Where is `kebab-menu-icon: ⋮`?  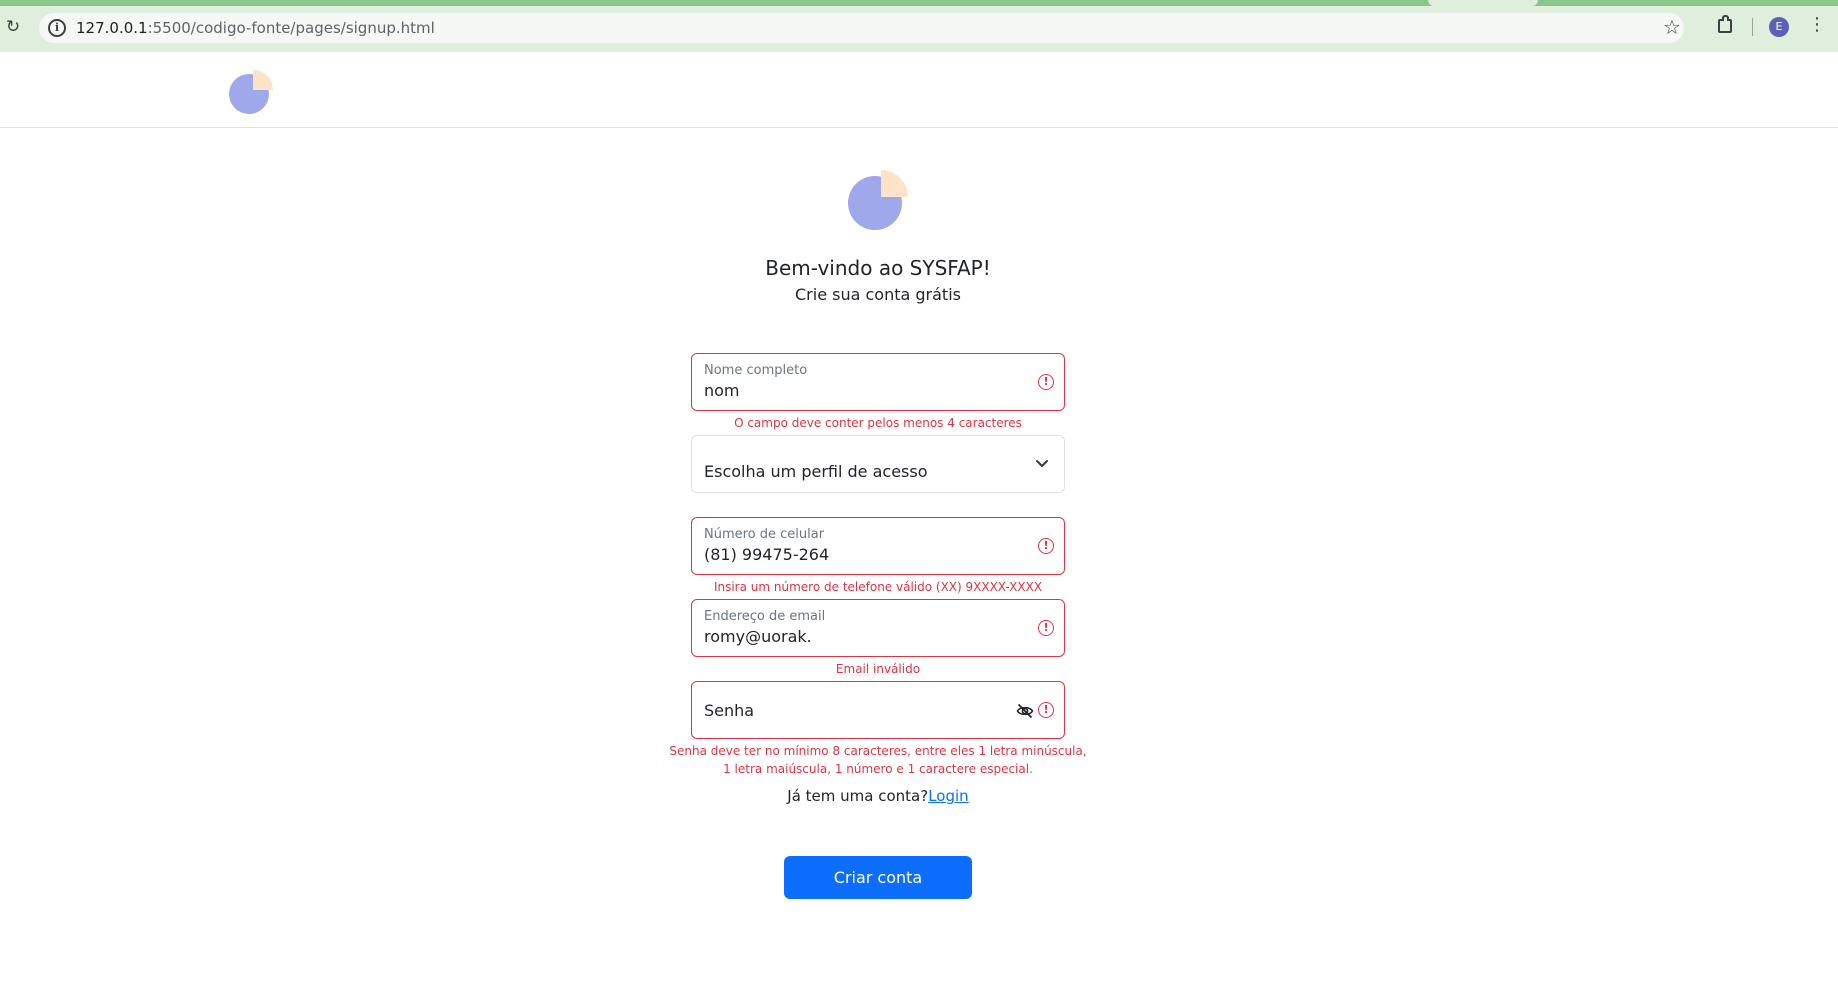
kebab-menu-icon: ⋮ is located at coordinates (1817, 25).